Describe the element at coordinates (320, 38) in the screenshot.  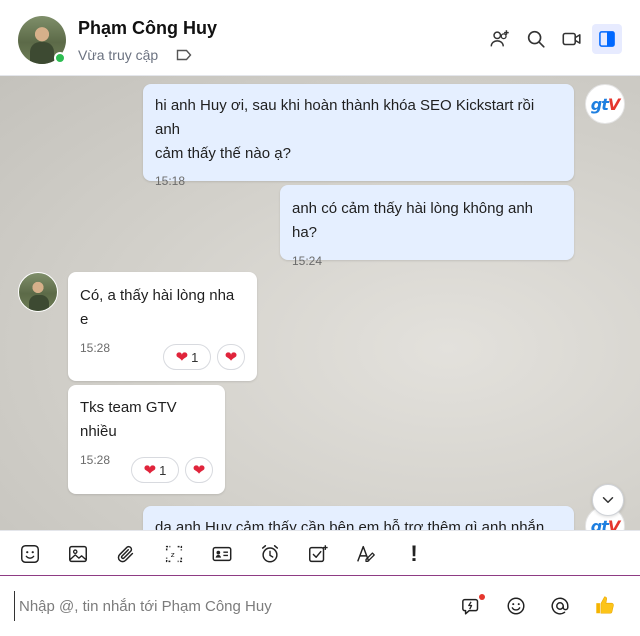
I see `chat-header: Phạm Công Huy Vừa truy cập` at that location.